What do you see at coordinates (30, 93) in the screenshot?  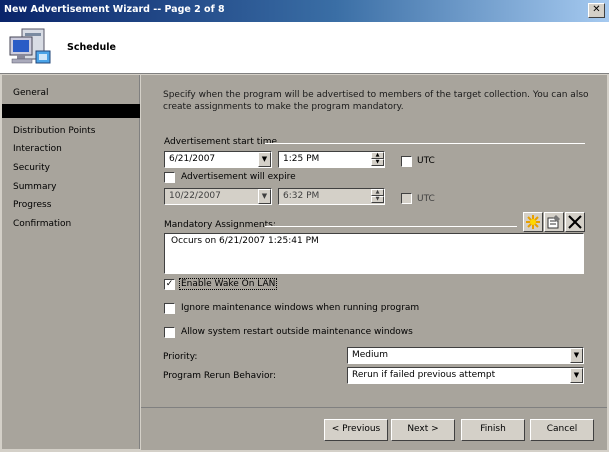 I see `sidebar-item-general: General` at bounding box center [30, 93].